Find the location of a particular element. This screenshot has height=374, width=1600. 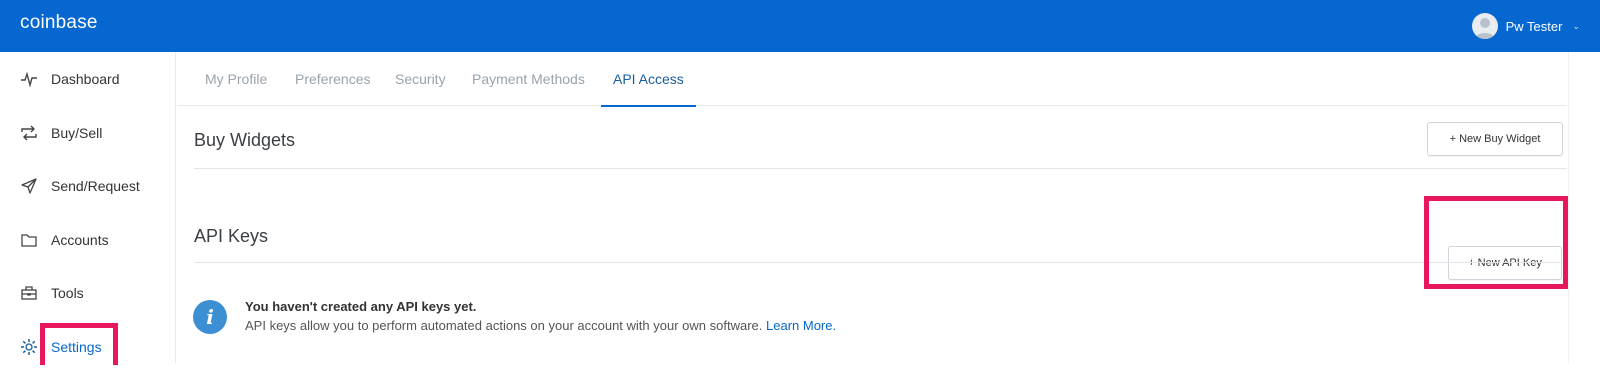

tab-my-profile: My Profile is located at coordinates (236, 79).